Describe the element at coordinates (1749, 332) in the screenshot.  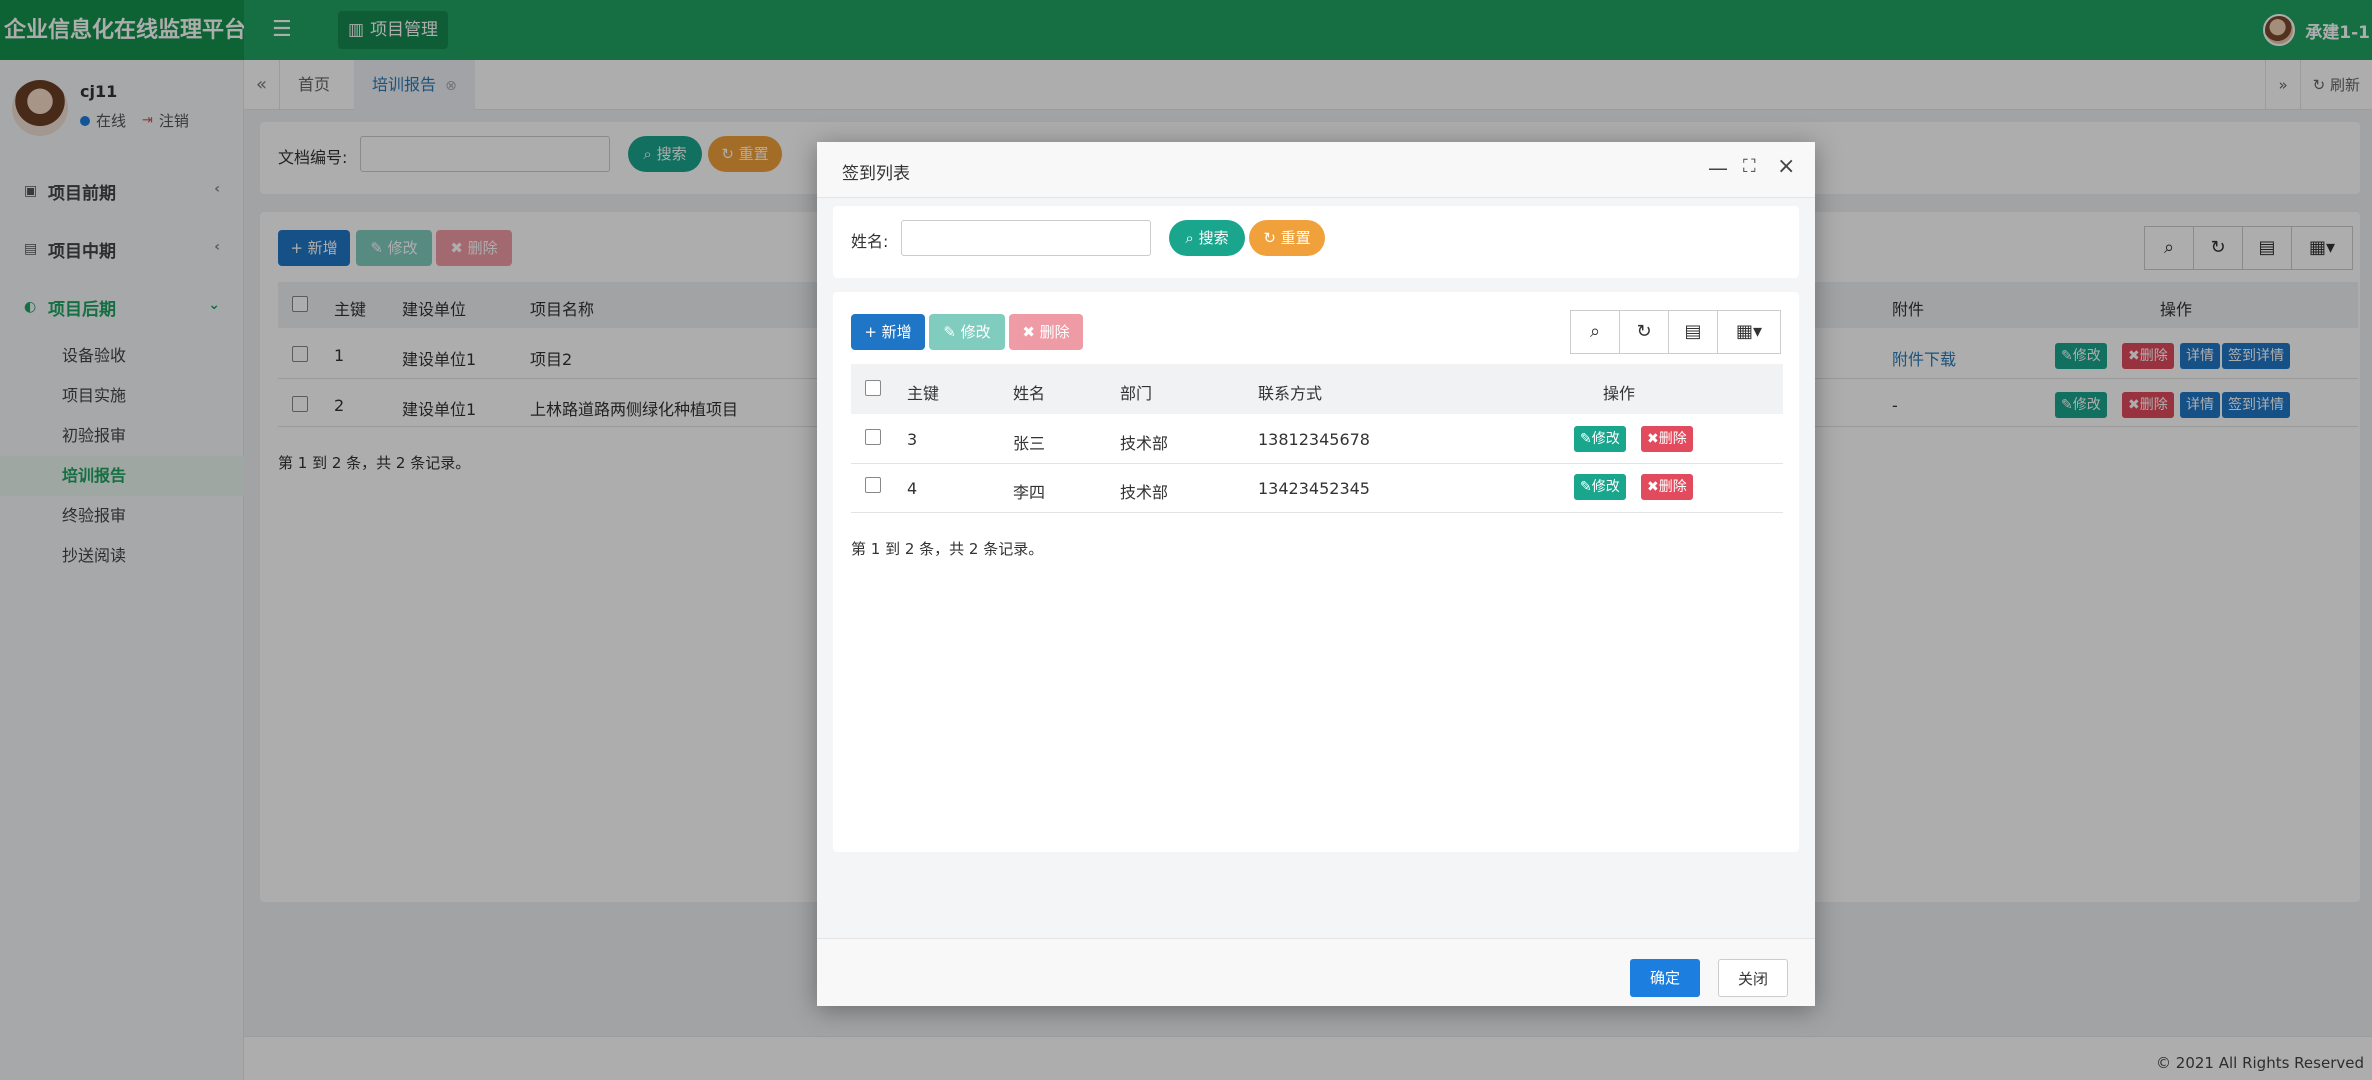
I see `modal-table-columns-icon: ▦▾` at that location.